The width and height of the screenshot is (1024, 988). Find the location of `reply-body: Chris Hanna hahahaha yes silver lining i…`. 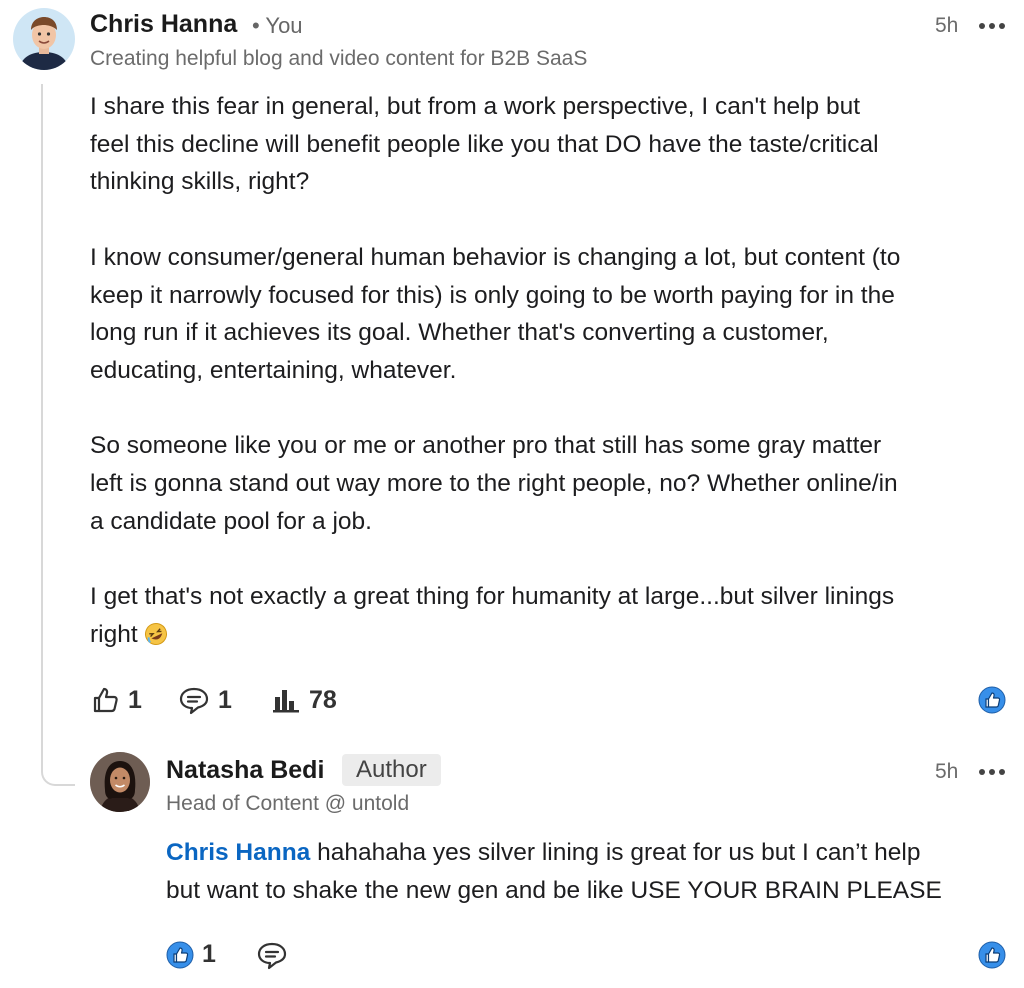

reply-body: Chris Hanna hahahaha yes silver lining i… is located at coordinates (554, 871).